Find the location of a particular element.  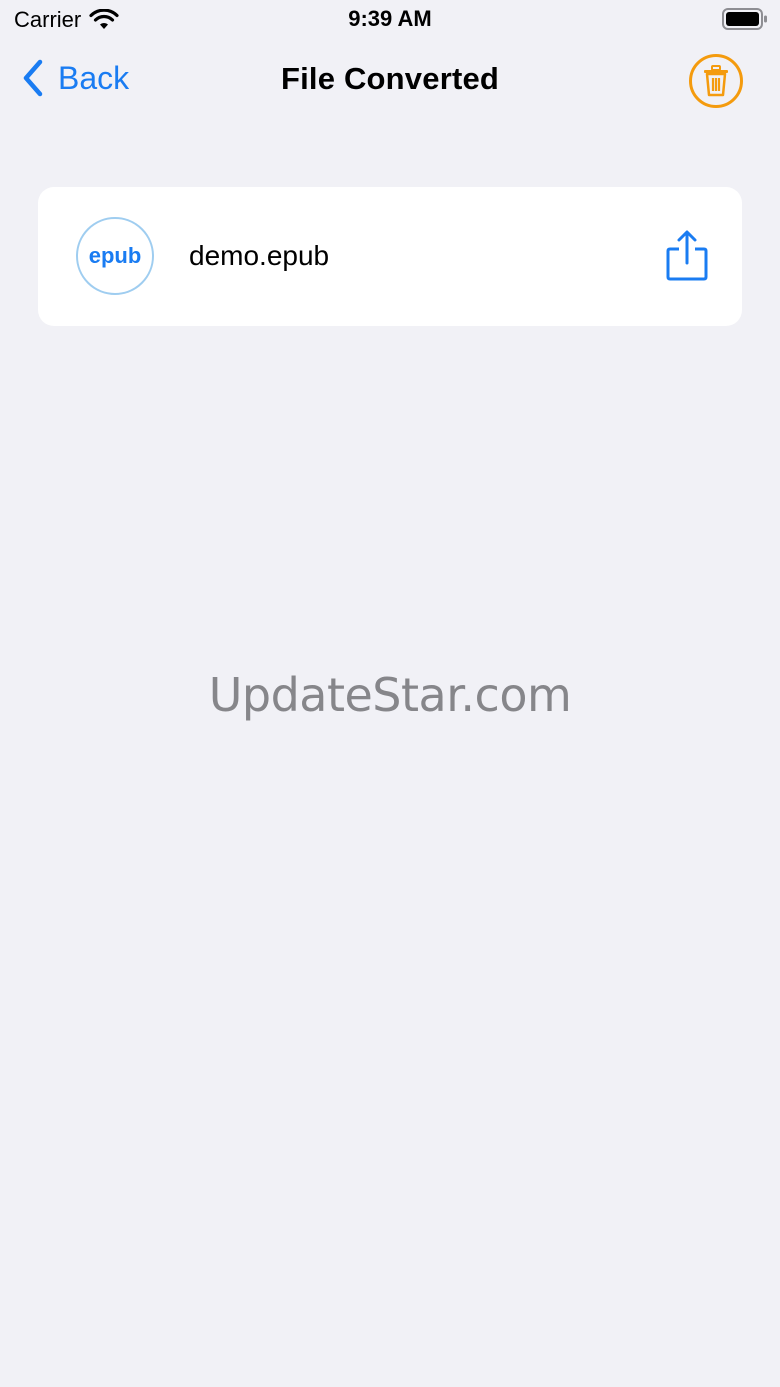

status-time: 9:39 AM is located at coordinates (390, 18).